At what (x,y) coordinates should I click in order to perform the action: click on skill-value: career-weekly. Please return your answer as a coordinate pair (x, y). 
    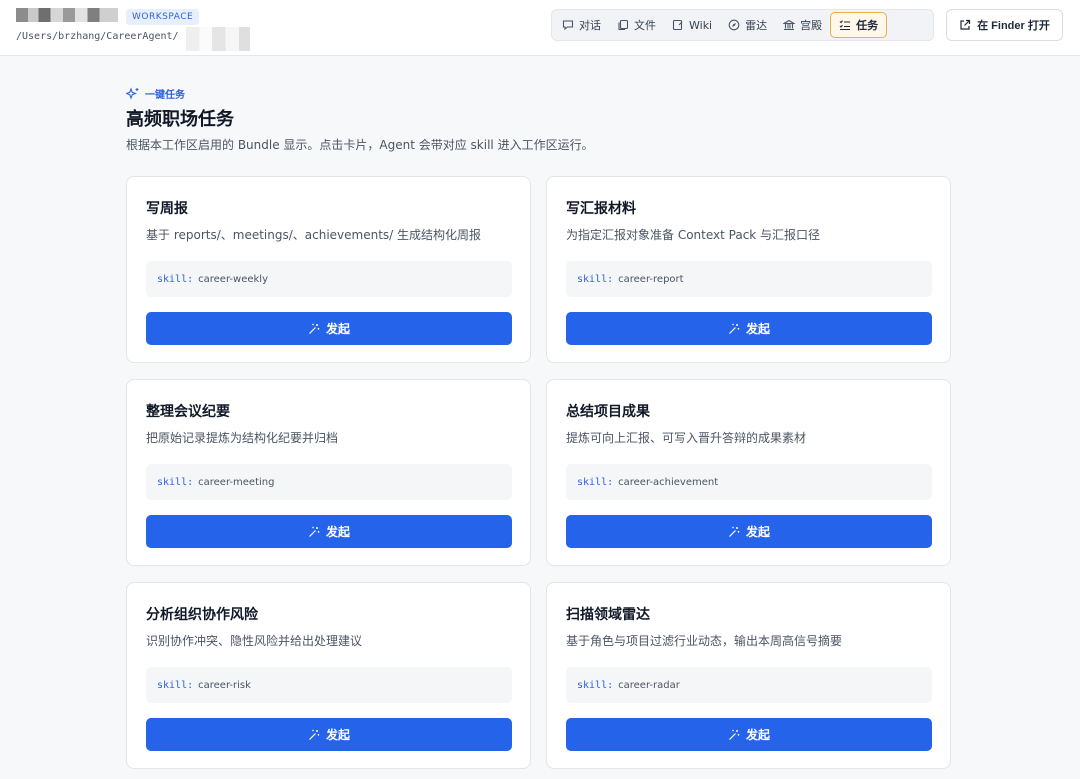
    Looking at the image, I should click on (233, 279).